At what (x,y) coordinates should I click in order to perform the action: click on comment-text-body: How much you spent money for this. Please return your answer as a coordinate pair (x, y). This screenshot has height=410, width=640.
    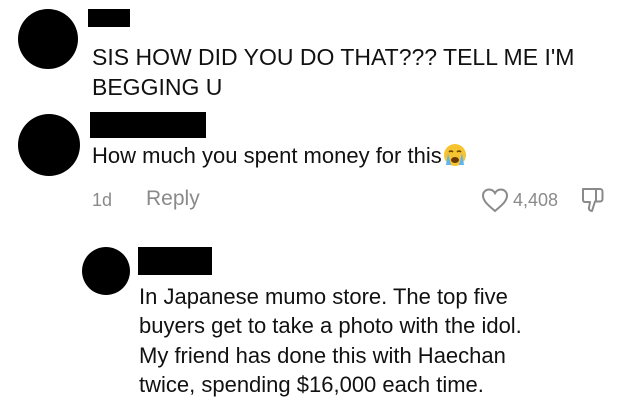
    Looking at the image, I should click on (267, 155).